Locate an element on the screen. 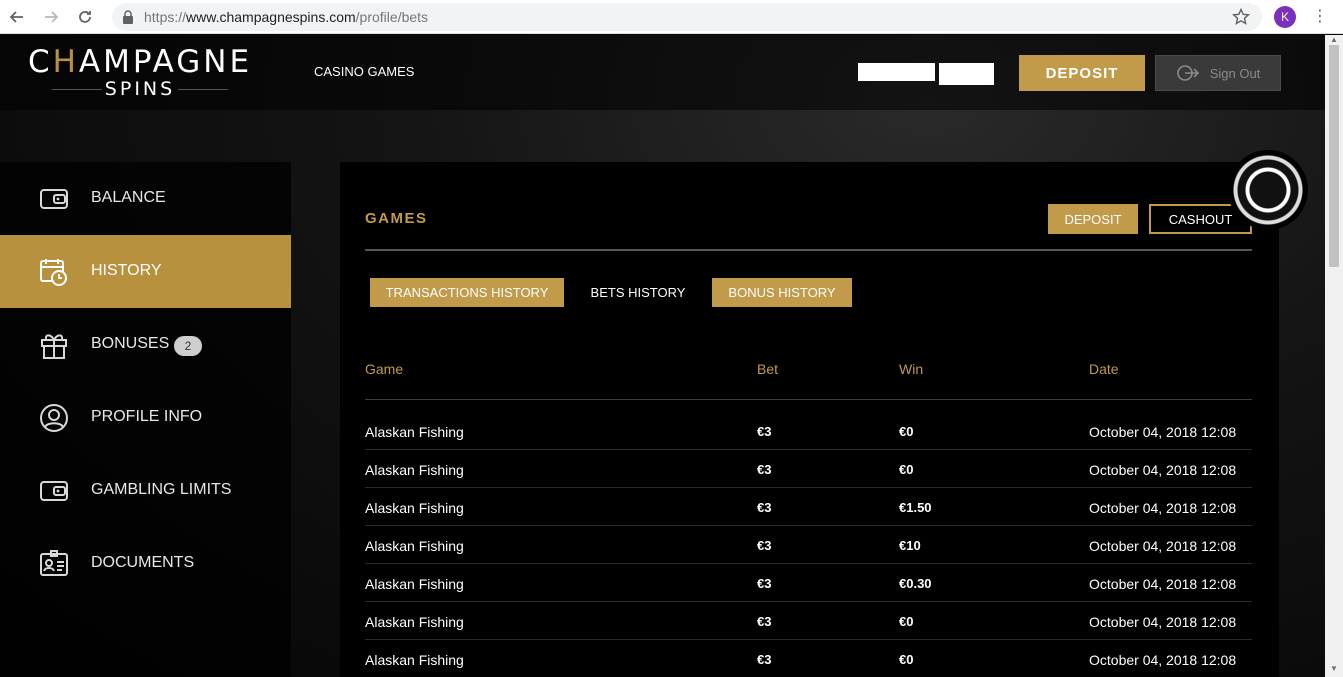 This screenshot has width=1343, height=677. logo-text-accent: H is located at coordinates (65, 62).